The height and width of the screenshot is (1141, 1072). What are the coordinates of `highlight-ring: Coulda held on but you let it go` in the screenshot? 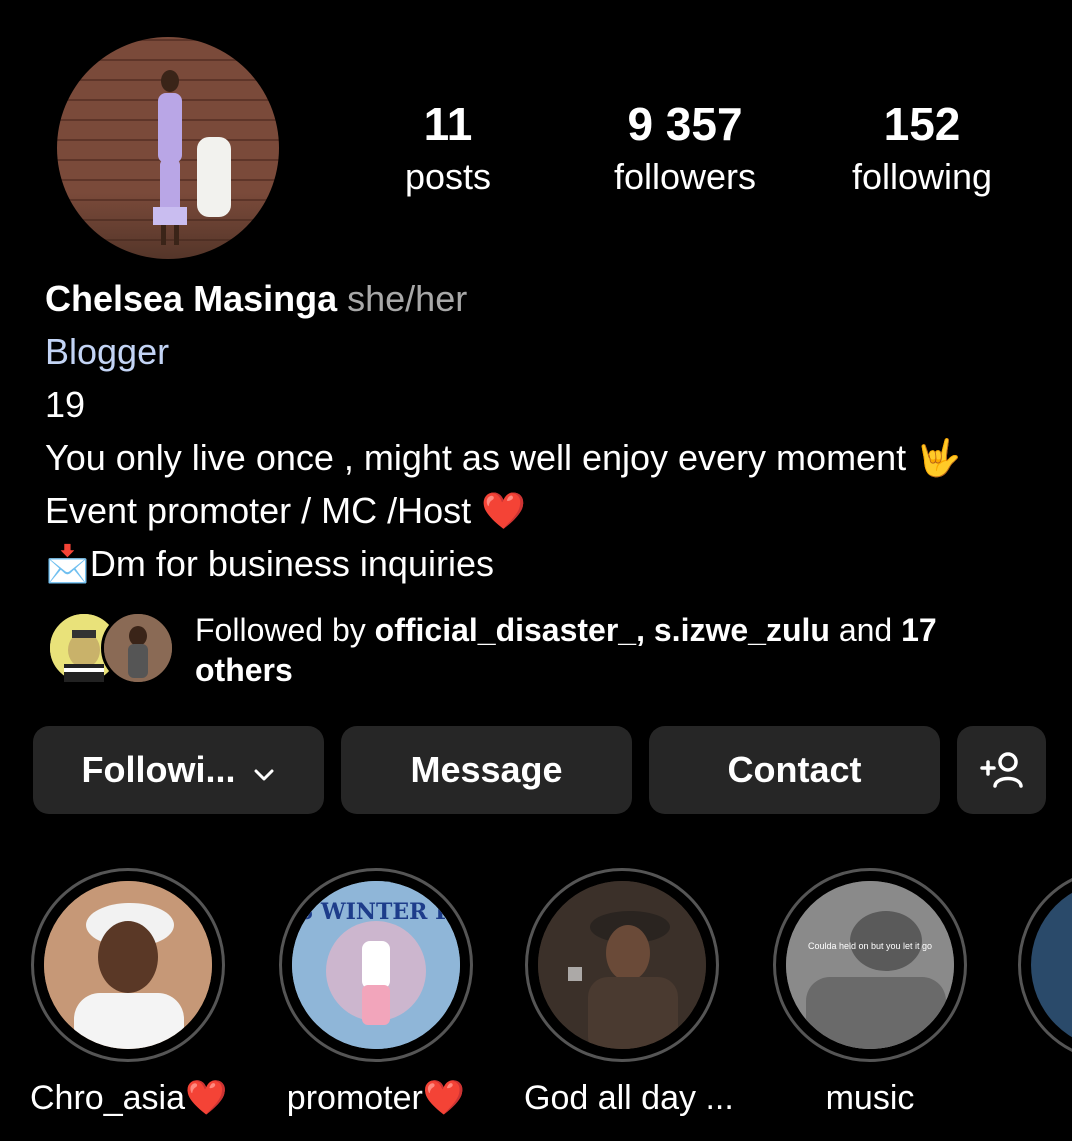 It's located at (870, 965).